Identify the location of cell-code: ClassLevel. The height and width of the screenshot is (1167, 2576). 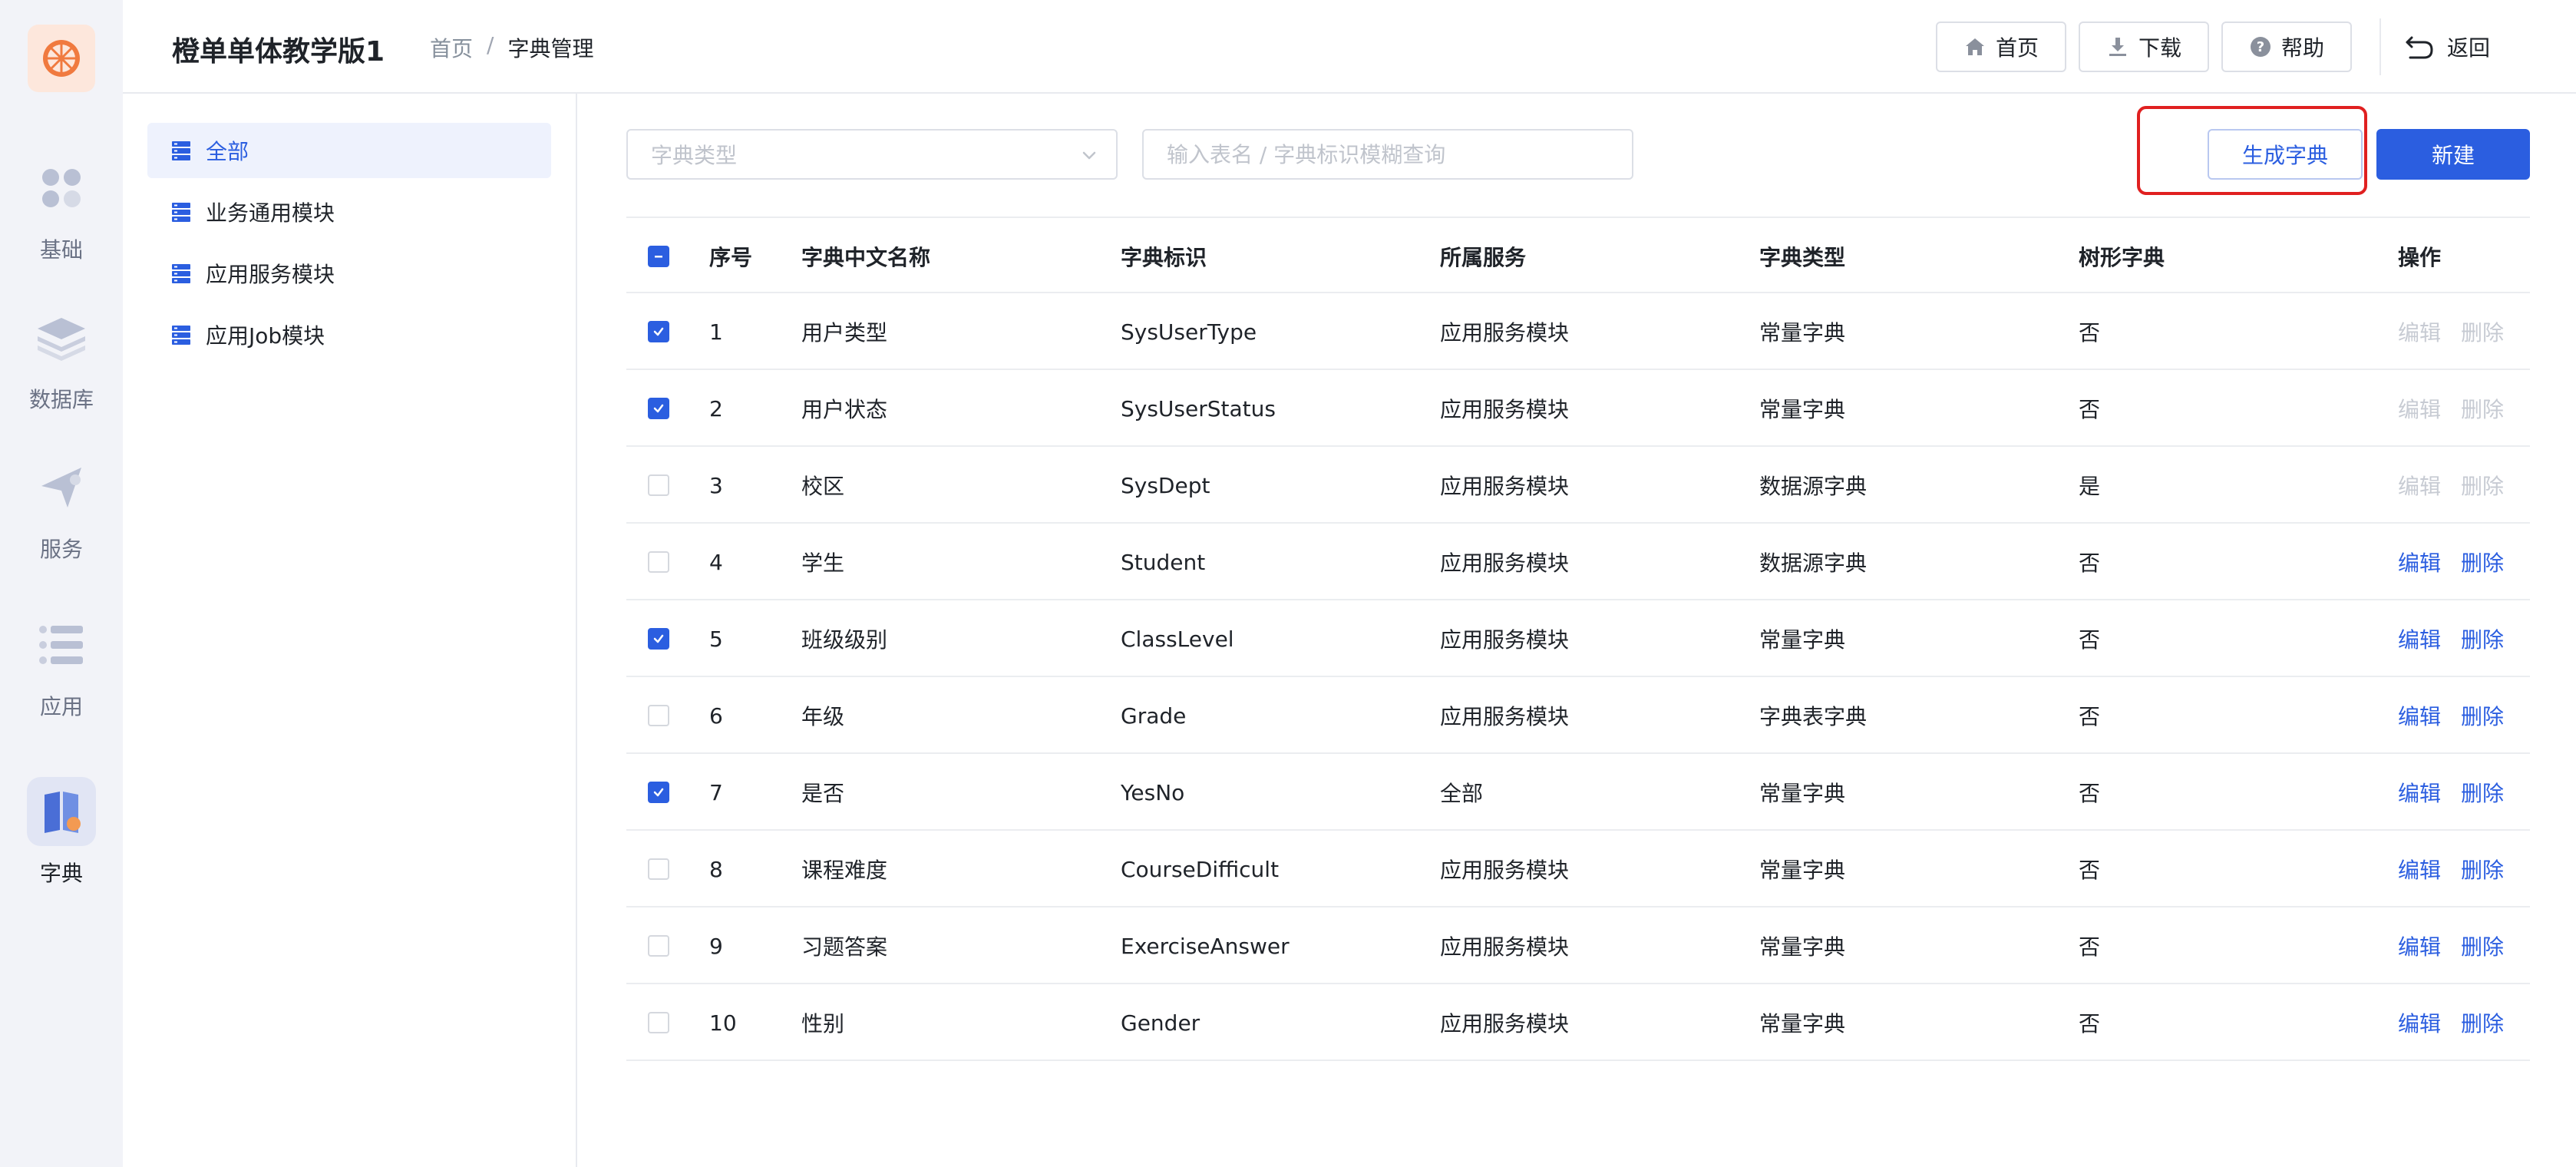
(1177, 639).